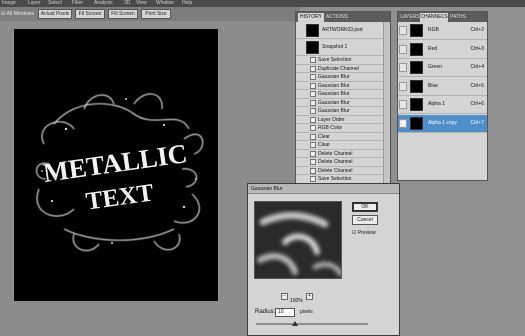 The width and height of the screenshot is (525, 336). I want to click on history-state-label: Delete Channel, so click(335, 162).